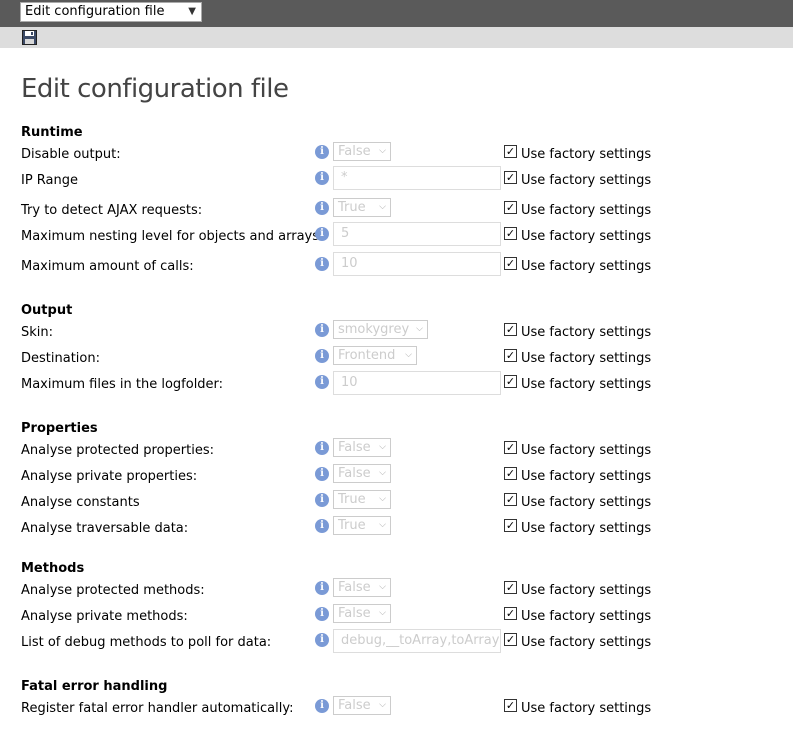  Describe the element at coordinates (94, 686) in the screenshot. I see `section-fatal: Fatal error handling` at that location.